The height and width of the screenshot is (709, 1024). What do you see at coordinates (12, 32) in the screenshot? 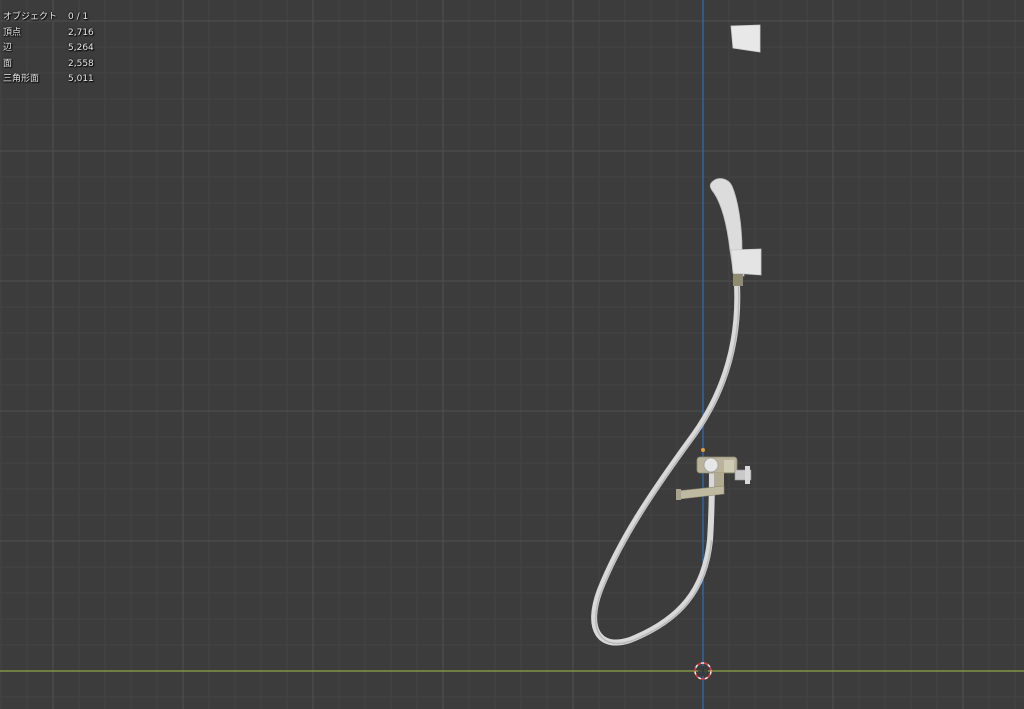
I see `stat-label: 頂点` at bounding box center [12, 32].